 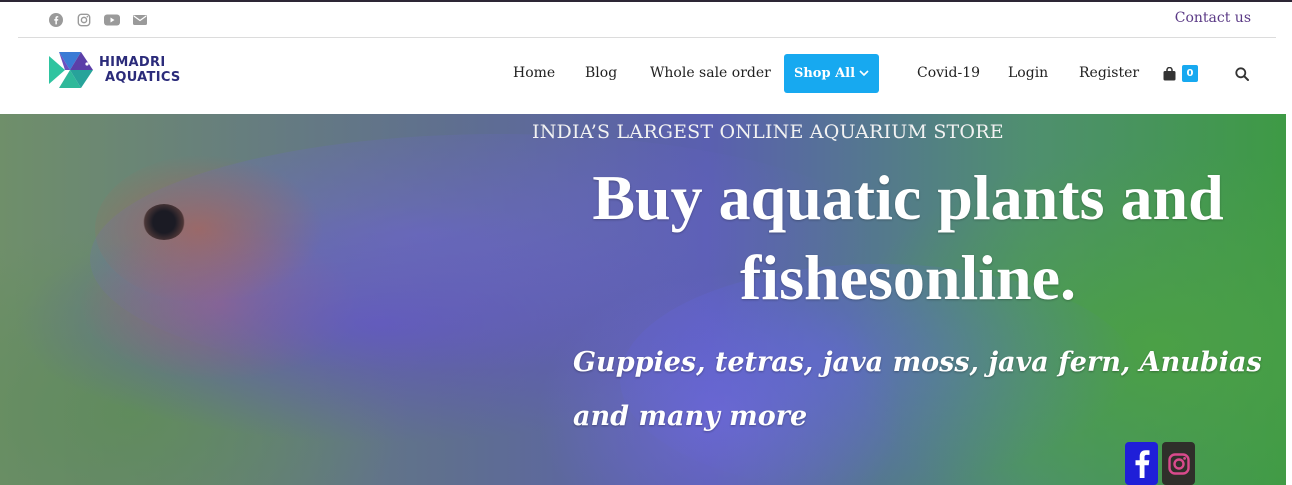 What do you see at coordinates (824, 73) in the screenshot?
I see `shop-all-label: Shop All` at bounding box center [824, 73].